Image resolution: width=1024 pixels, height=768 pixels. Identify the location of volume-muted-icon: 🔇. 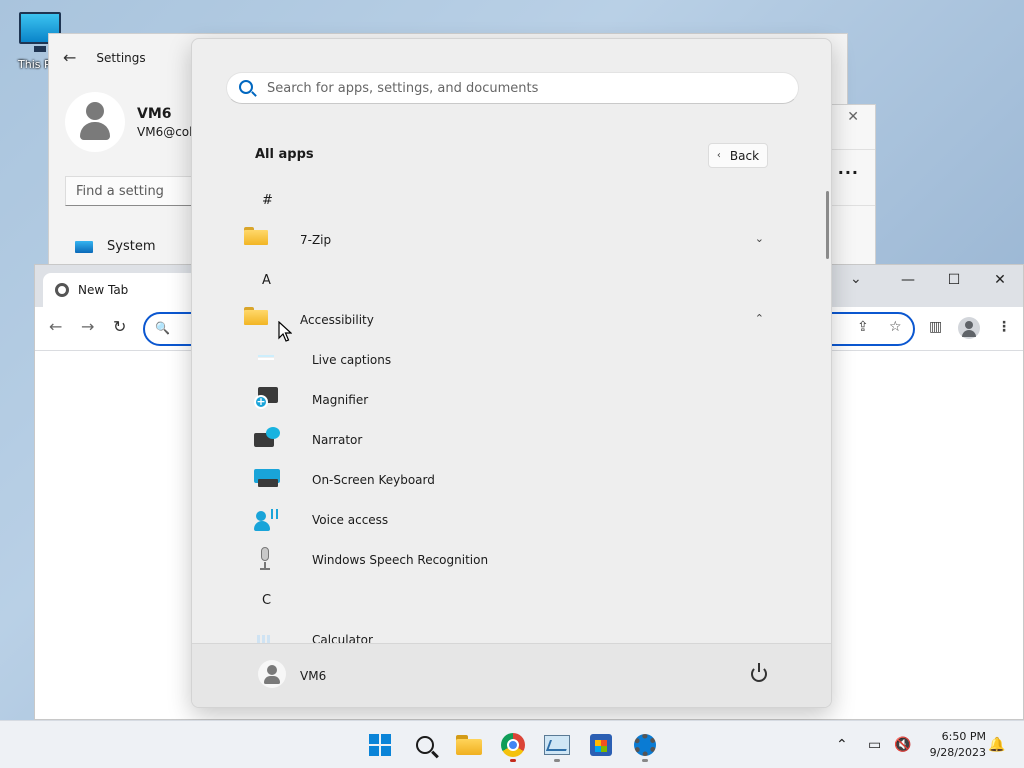
(903, 745).